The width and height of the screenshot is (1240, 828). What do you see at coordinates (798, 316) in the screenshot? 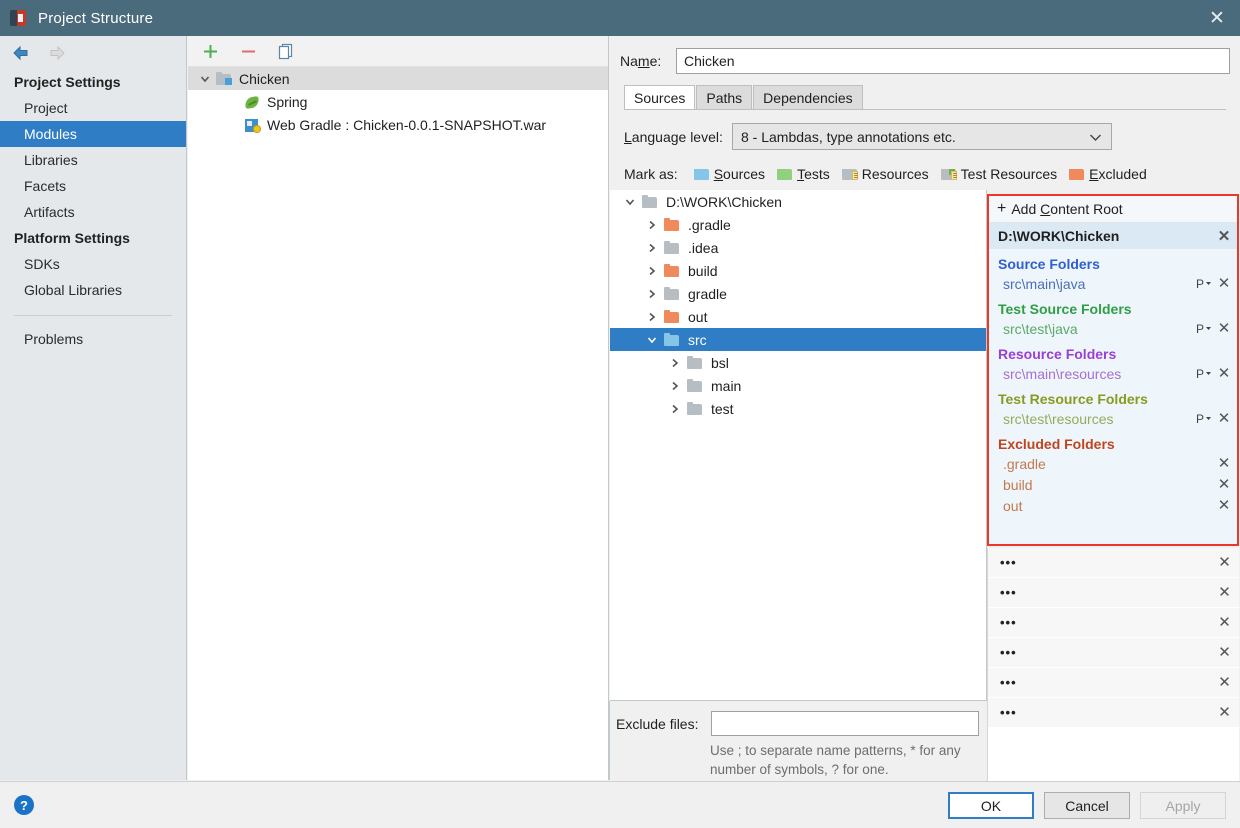
I see `folder-tree-row: out` at bounding box center [798, 316].